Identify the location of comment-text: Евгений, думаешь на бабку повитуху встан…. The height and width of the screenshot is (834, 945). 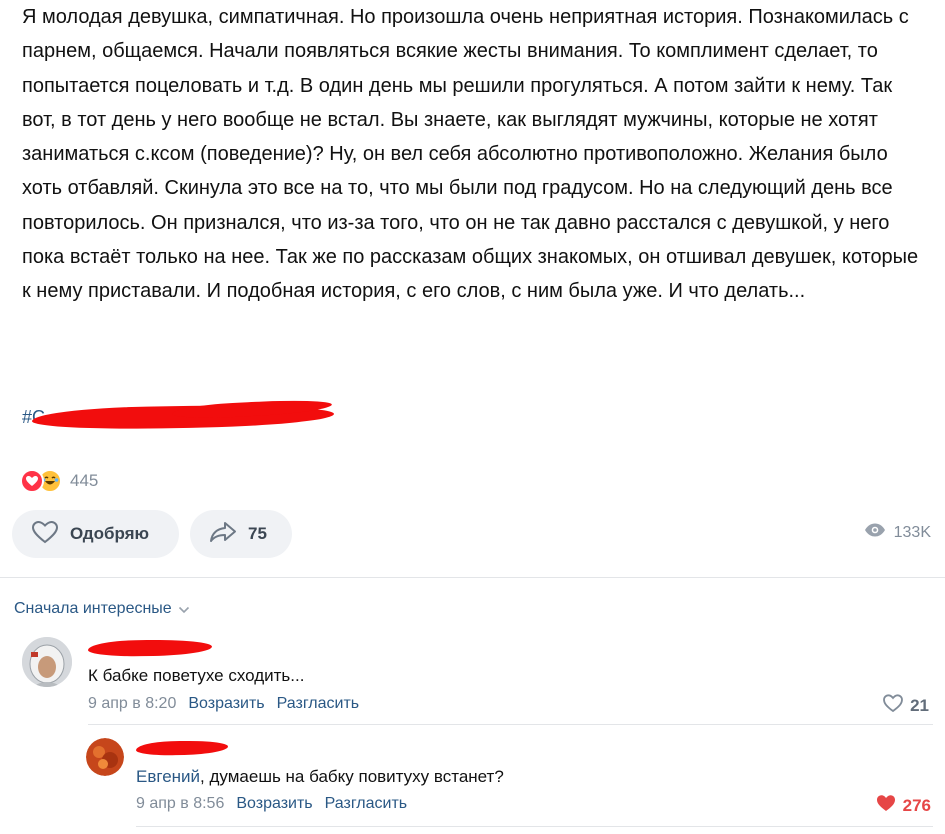
(320, 776).